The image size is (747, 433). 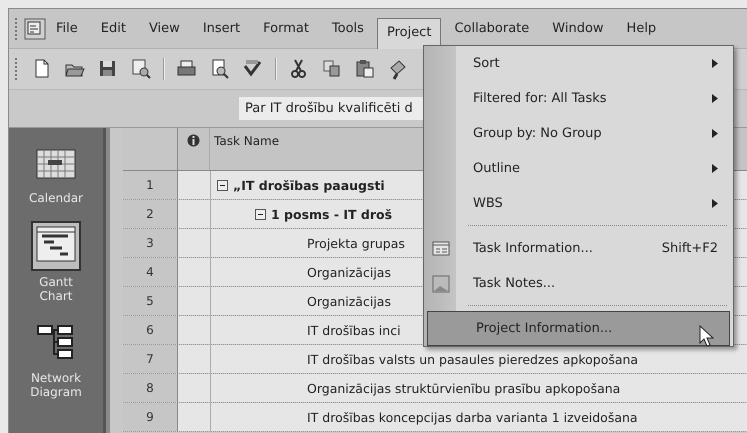 What do you see at coordinates (193, 140) in the screenshot?
I see `info-icon` at bounding box center [193, 140].